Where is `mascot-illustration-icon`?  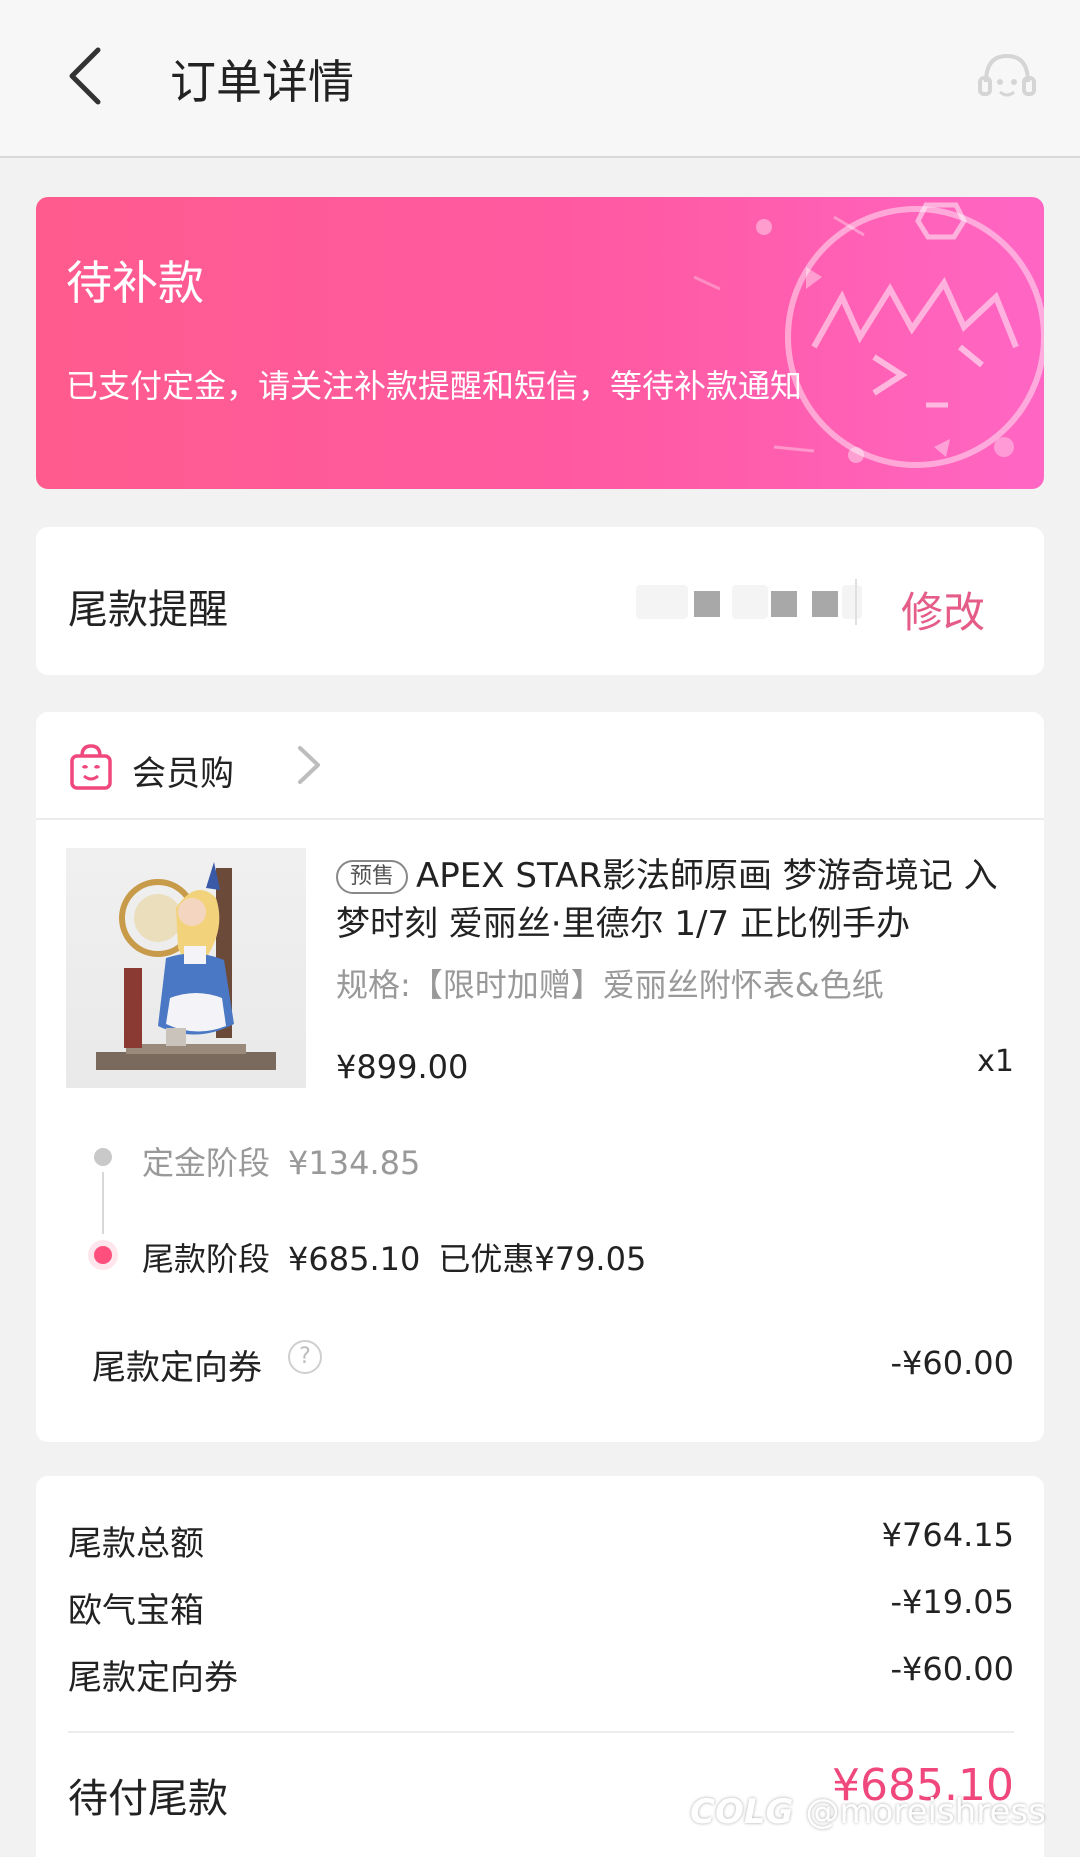
mascot-illustration-icon is located at coordinates (868, 335).